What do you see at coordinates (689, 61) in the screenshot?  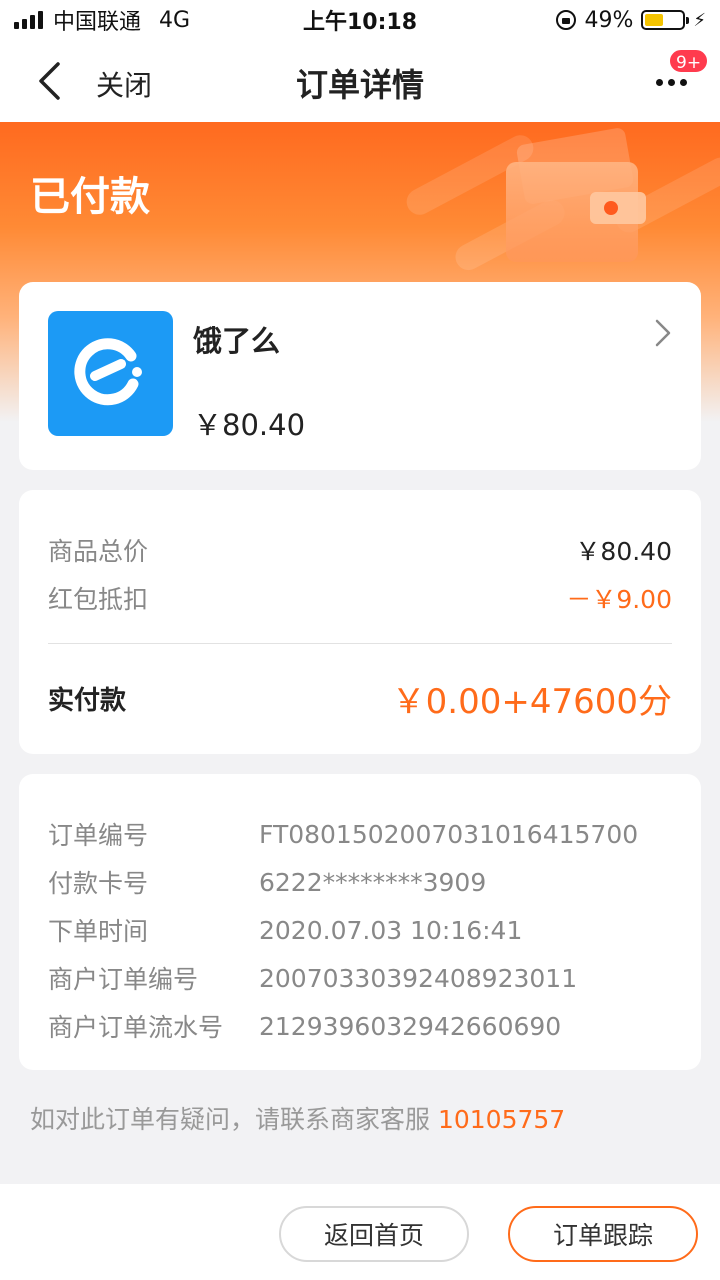 I see `notification-badge: 9+` at bounding box center [689, 61].